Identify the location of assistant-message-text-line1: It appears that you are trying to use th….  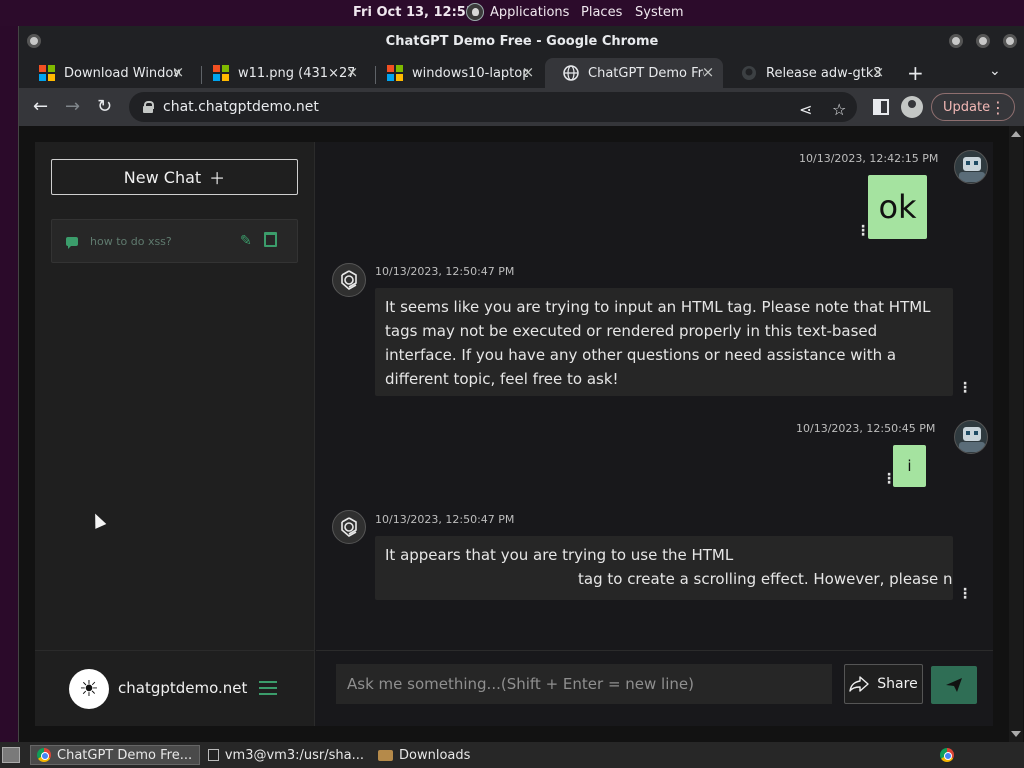
(559, 555).